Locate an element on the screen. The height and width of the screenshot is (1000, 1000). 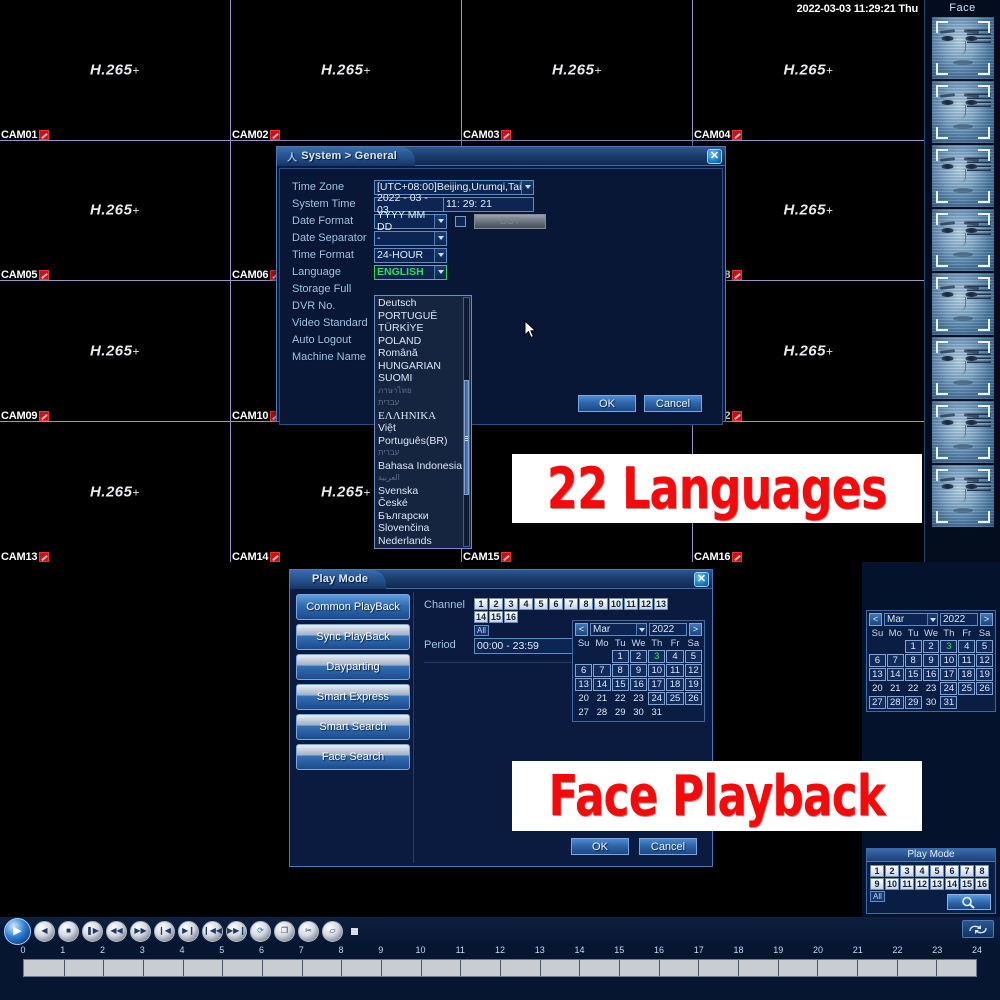
prev-file-button: ❙◀◀ is located at coordinates (212, 931).